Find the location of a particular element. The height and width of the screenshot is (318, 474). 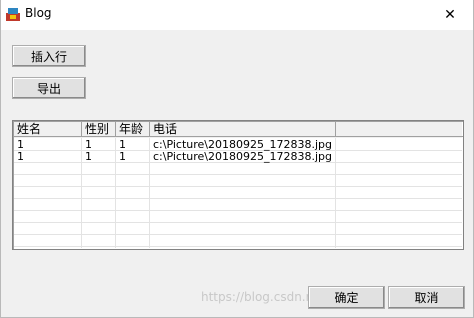

window-title: Blog is located at coordinates (38, 13).